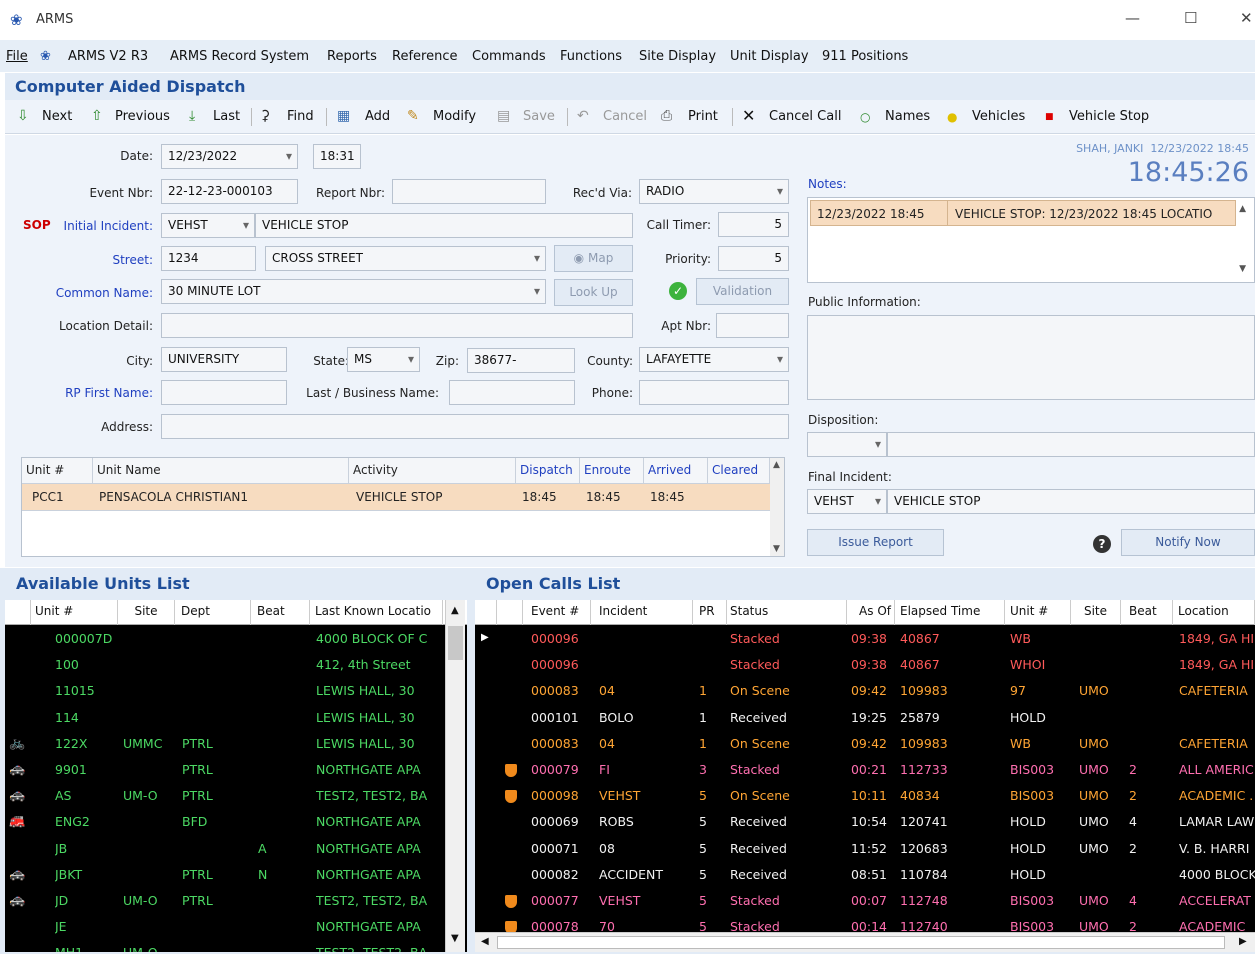 The image size is (1255, 954). Describe the element at coordinates (469, 191) in the screenshot. I see `report-nbr-field` at that location.